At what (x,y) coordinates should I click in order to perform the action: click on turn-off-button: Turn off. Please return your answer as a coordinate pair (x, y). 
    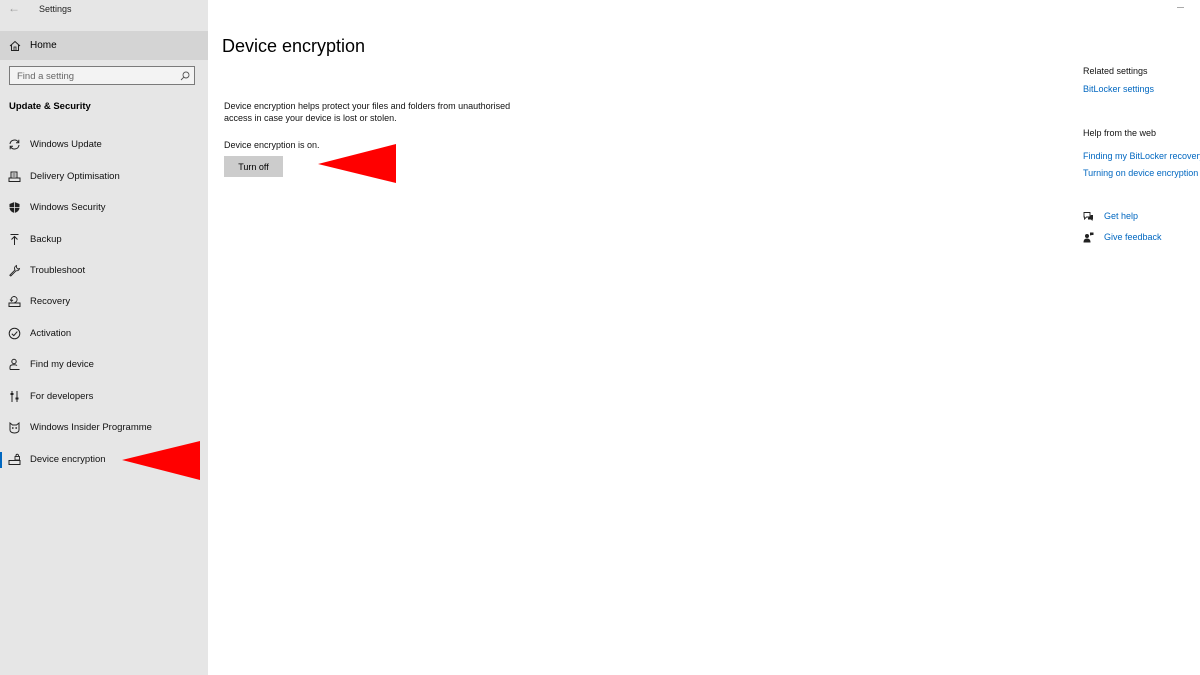
    Looking at the image, I should click on (253, 166).